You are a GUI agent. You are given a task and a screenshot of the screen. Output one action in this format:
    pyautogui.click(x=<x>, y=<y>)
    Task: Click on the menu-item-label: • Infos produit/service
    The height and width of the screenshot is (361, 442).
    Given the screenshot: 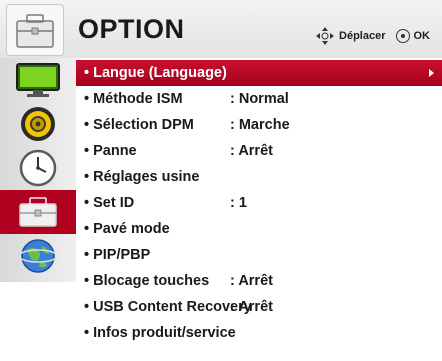 What is the action you would take?
    pyautogui.click(x=160, y=333)
    